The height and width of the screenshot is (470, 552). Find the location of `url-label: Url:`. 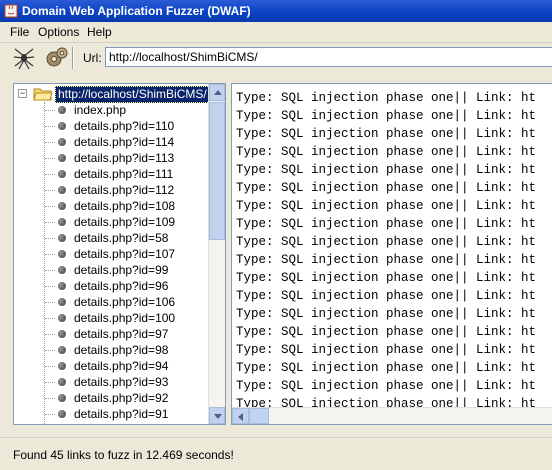

url-label: Url: is located at coordinates (92, 58).